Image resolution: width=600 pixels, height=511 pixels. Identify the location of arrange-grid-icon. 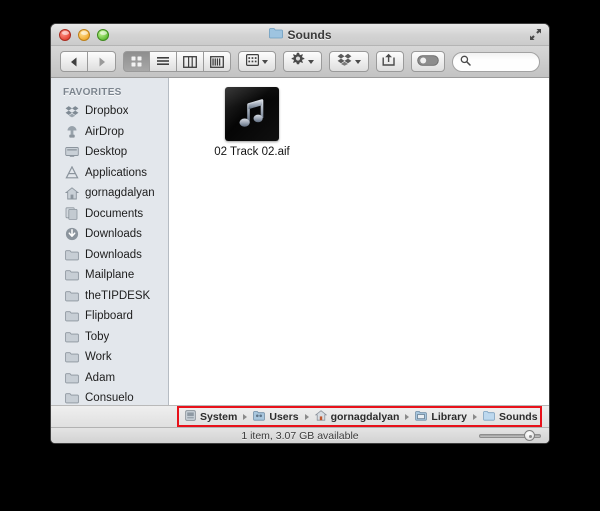
(253, 62).